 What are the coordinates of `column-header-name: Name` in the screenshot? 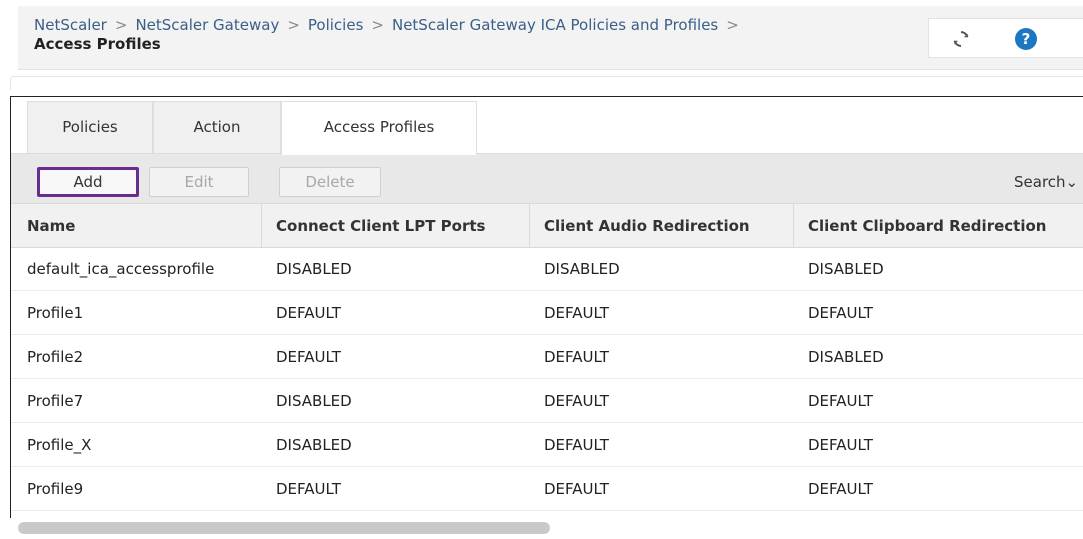 It's located at (142, 225).